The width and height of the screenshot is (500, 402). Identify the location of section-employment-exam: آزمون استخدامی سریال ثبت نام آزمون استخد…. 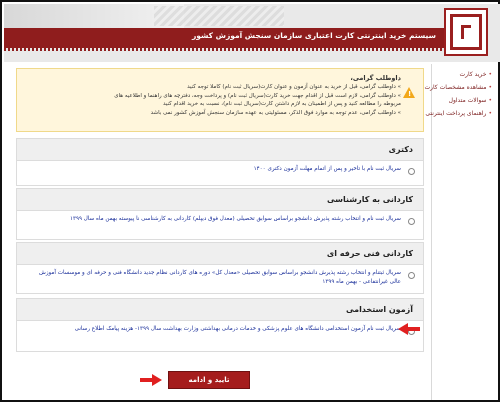
(220, 325).